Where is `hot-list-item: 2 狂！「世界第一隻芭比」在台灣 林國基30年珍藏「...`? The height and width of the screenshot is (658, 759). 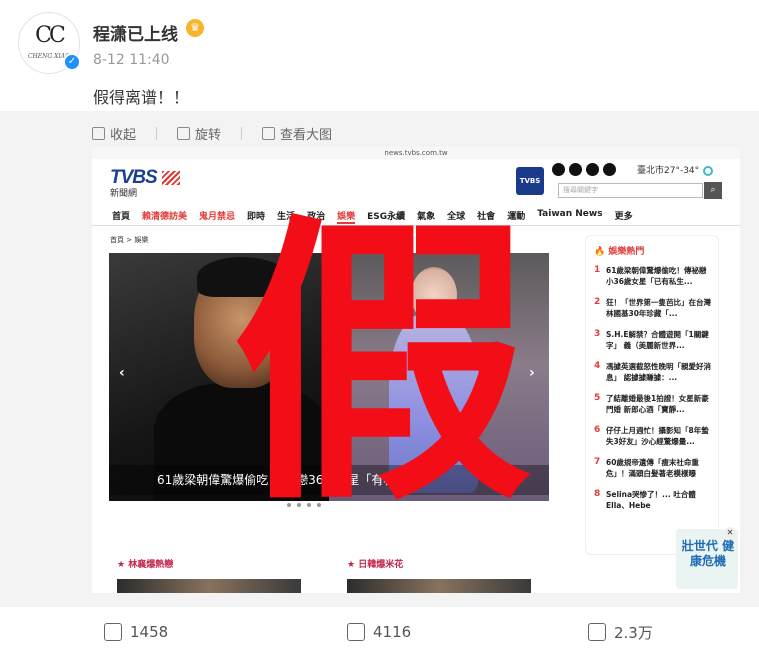 hot-list-item: 2 狂！「世界第一隻芭比」在台灣 林國基30年珍藏「... is located at coordinates (653, 308).